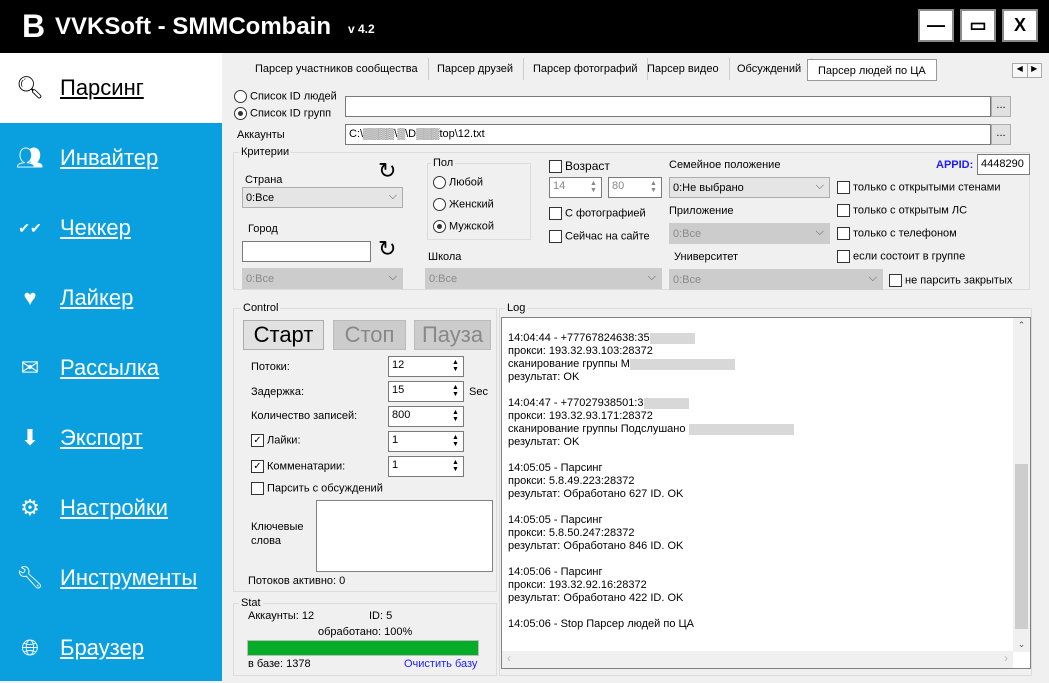 The width and height of the screenshot is (1049, 683). Describe the element at coordinates (776, 279) in the screenshot. I see `univ-select: 0:Все` at that location.